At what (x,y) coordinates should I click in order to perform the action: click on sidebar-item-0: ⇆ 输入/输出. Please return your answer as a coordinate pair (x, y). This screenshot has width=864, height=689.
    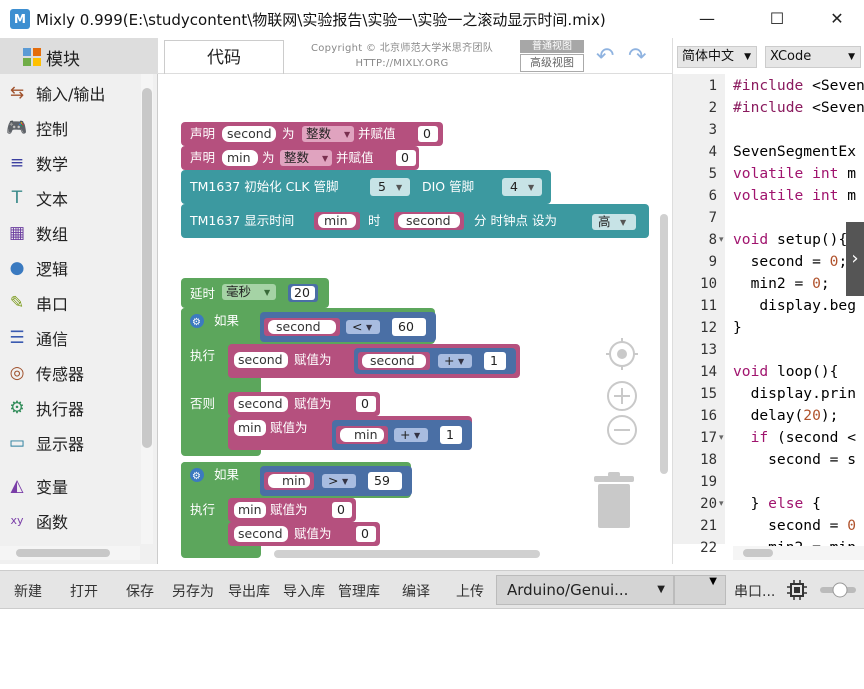
    Looking at the image, I should click on (70, 93).